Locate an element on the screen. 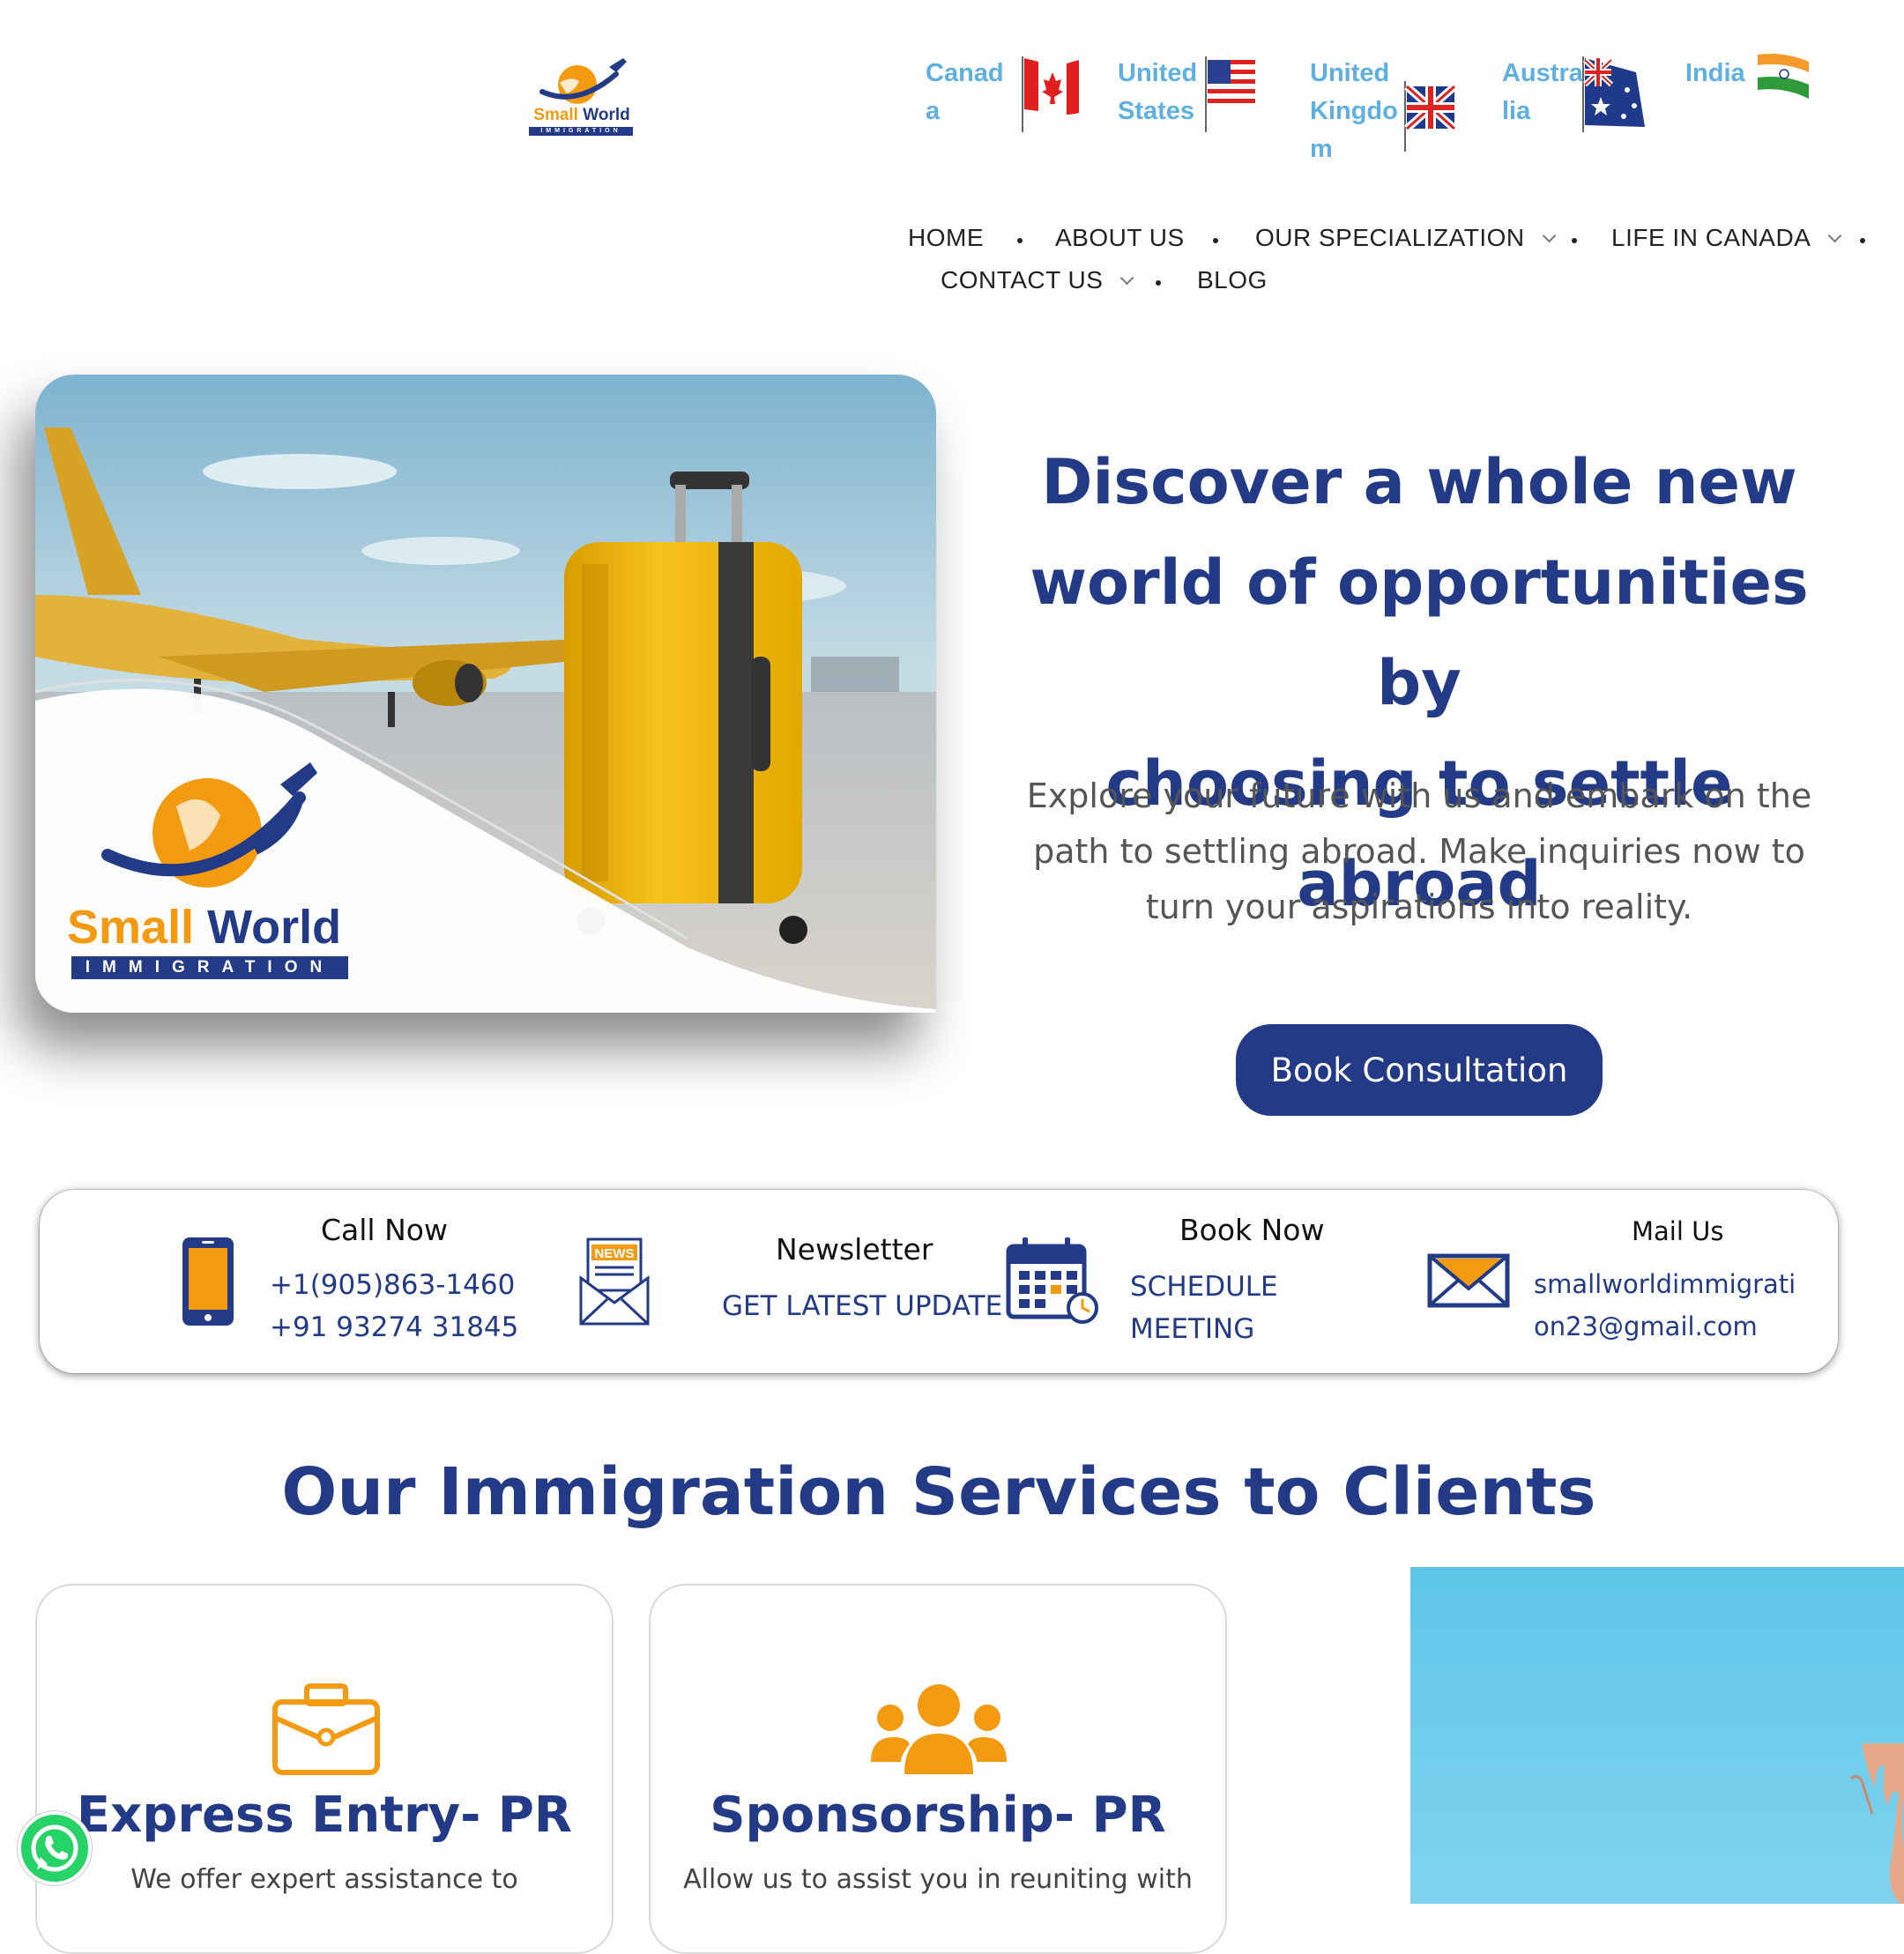 This screenshot has width=1904, height=1954. schedule-meeting-link: SCHEDULE is located at coordinates (1204, 1287).